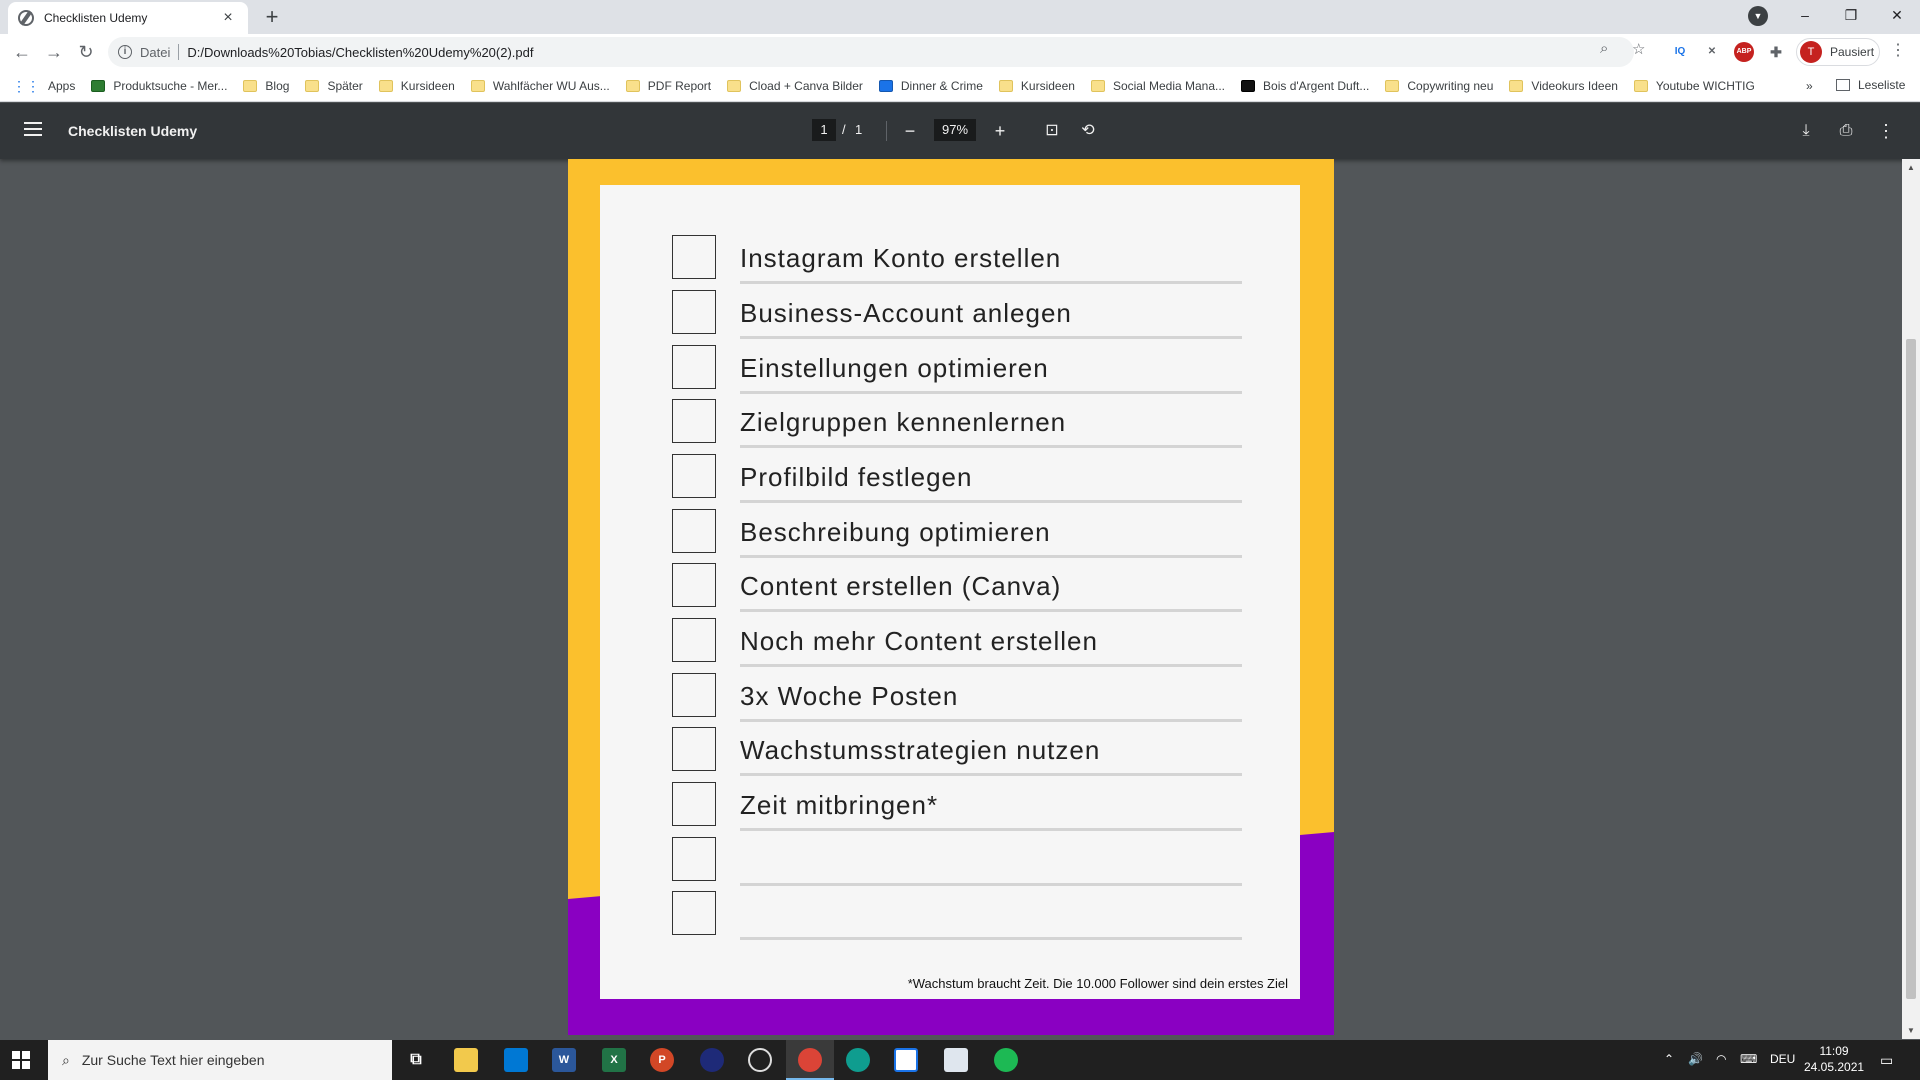  I want to click on bookmark-star-icon: ☆, so click(1638, 49).